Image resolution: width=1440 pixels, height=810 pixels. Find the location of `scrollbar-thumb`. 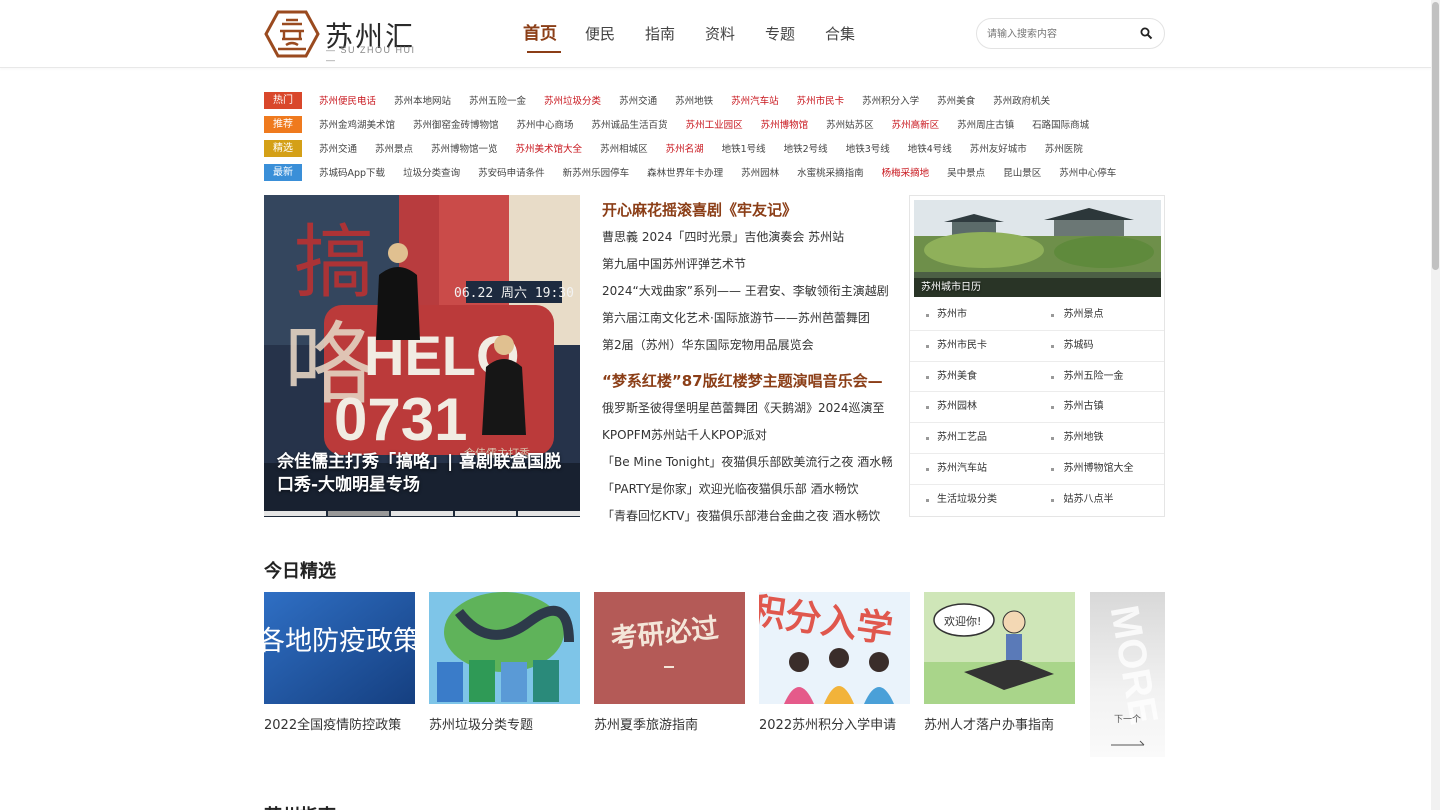

scrollbar-thumb is located at coordinates (1435, 136).